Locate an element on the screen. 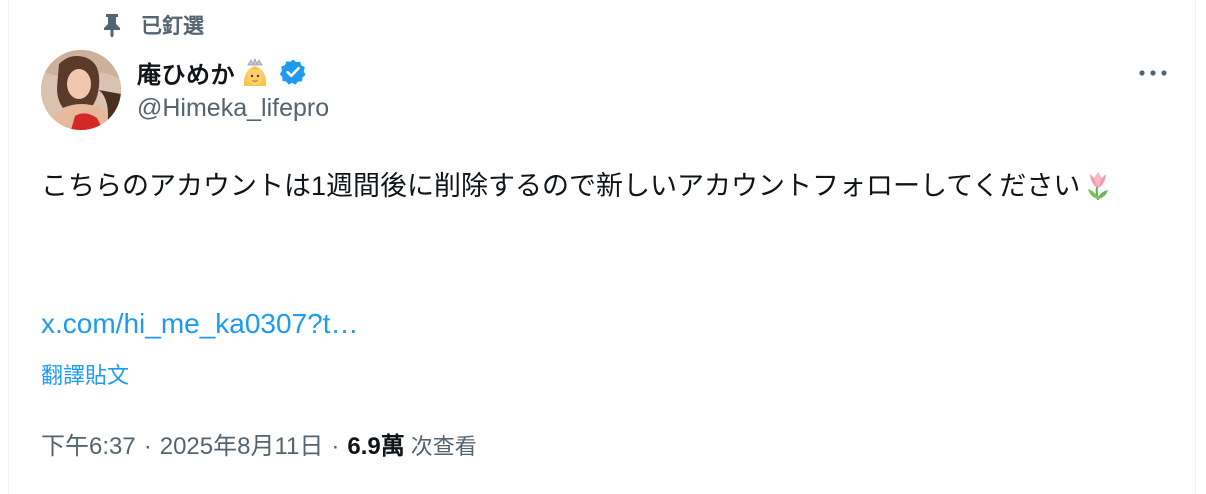 This screenshot has height=494, width=1206. avatar is located at coordinates (81, 90).